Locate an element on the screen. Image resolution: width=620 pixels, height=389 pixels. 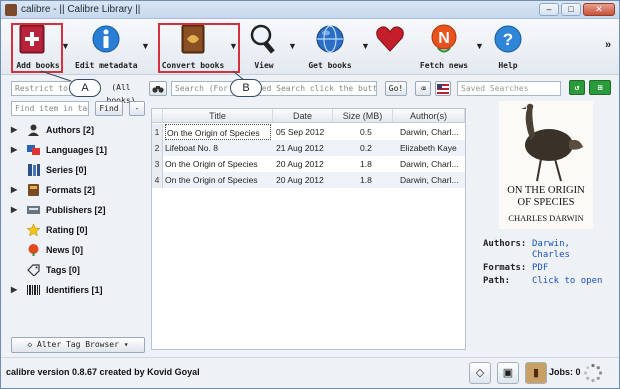
saved-searches-select: Saved Searches is located at coordinates (509, 88).